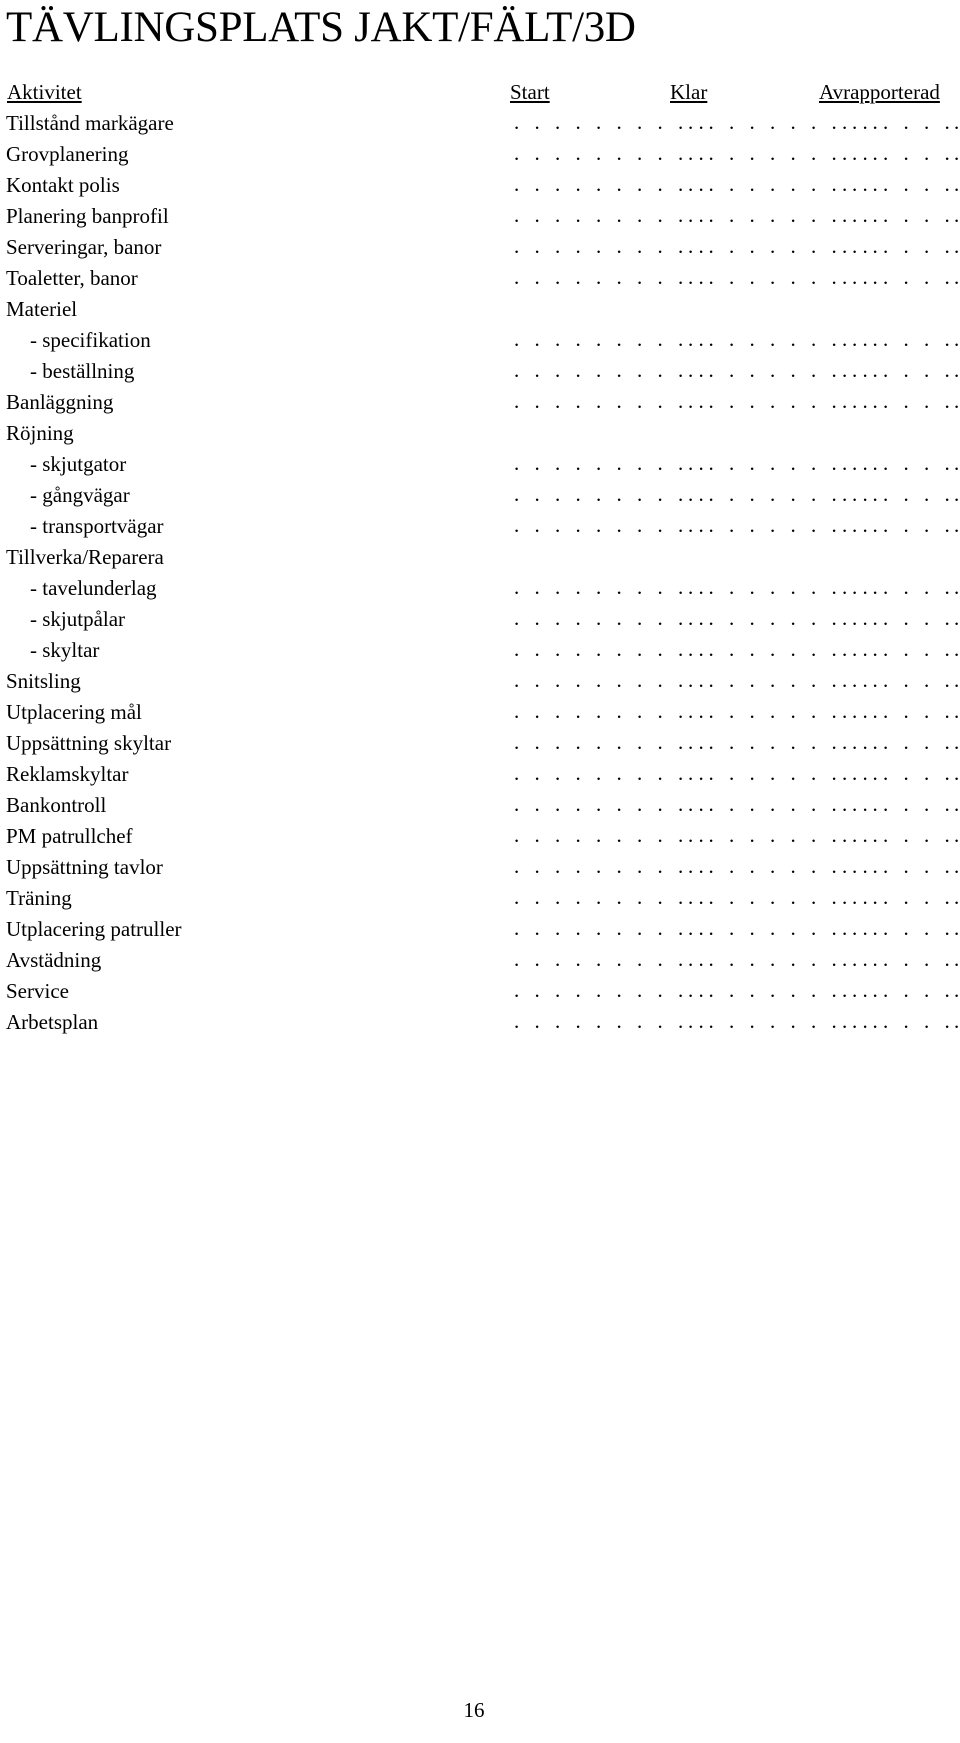  Describe the element at coordinates (541, 309) in the screenshot. I see `dot-leader-cell-start` at that location.